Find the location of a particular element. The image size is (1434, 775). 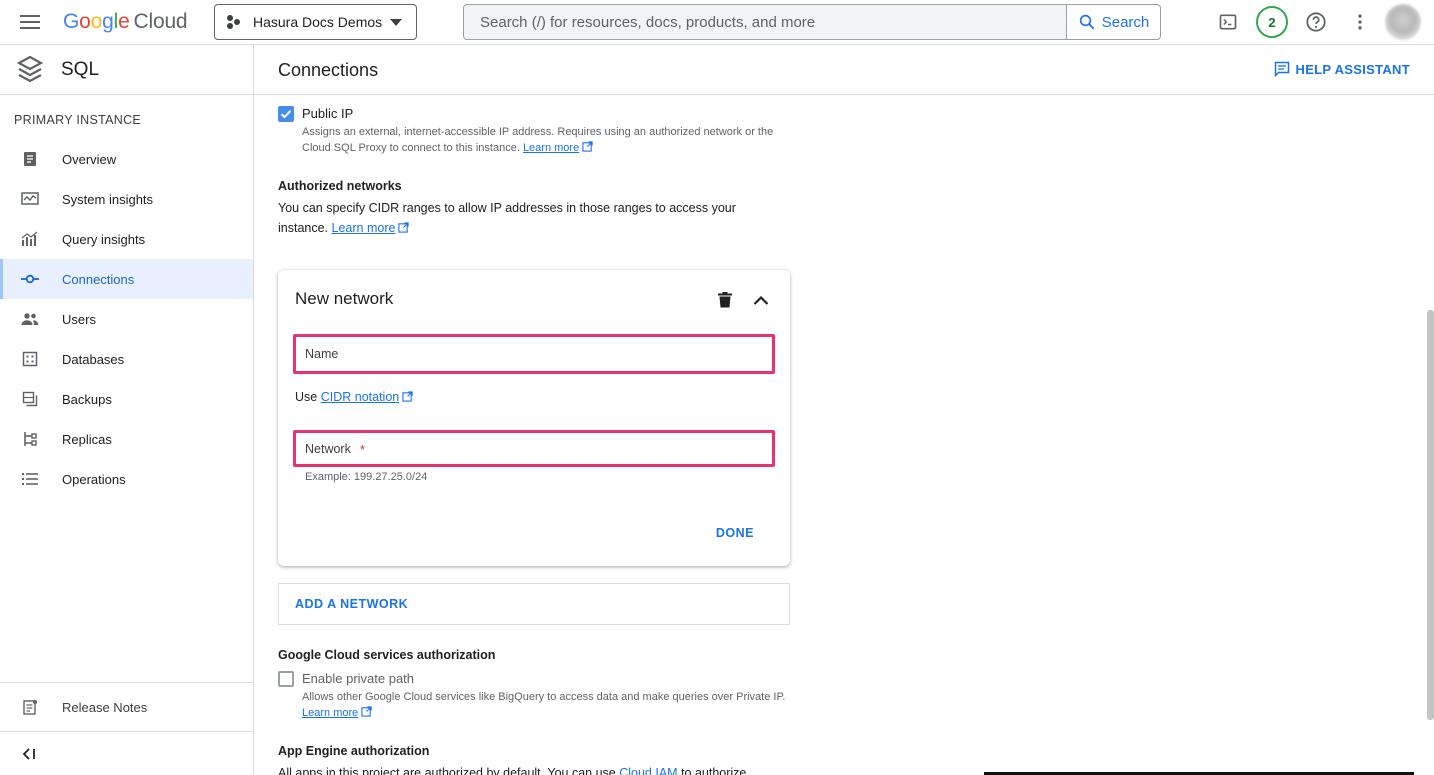

sidebar-item-label: Users is located at coordinates (79, 319).